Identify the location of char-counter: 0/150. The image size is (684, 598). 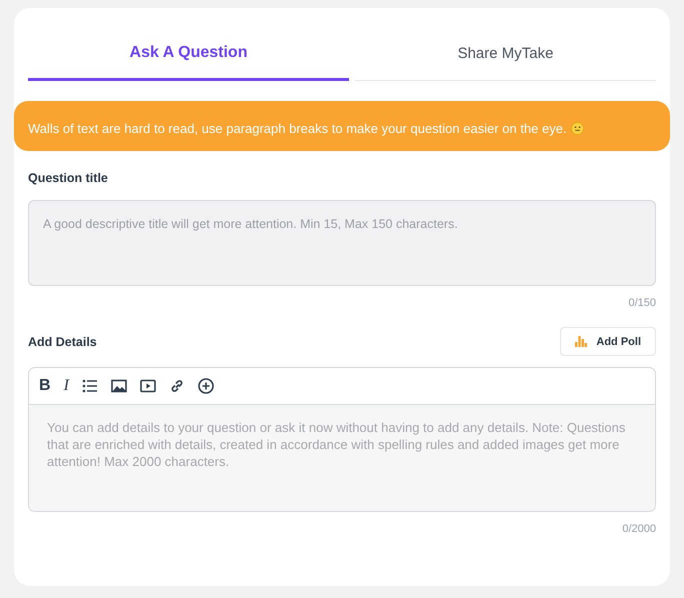
(642, 303).